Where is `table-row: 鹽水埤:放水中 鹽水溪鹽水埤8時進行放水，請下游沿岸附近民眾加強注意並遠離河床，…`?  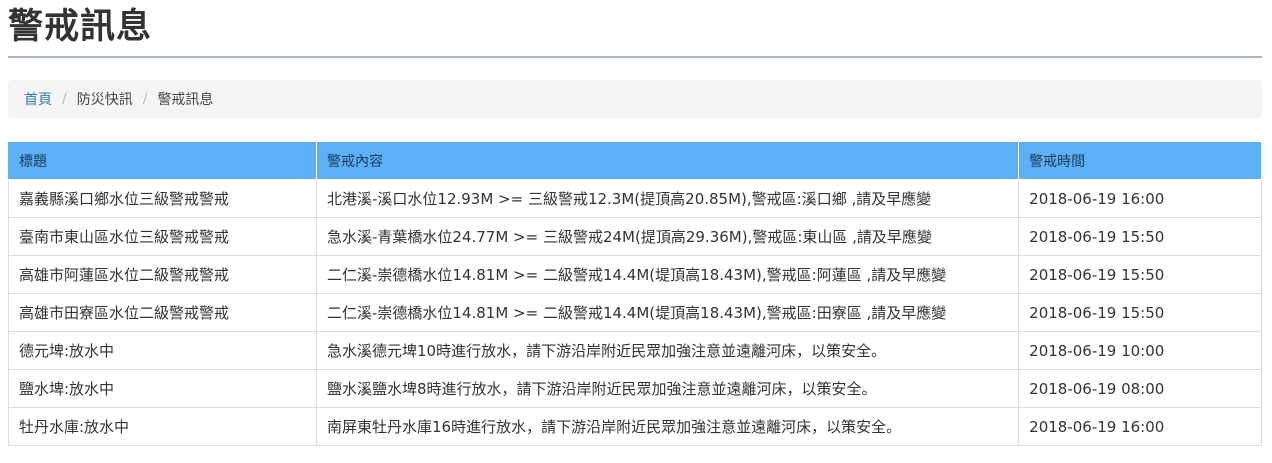
table-row: 鹽水埤:放水中 鹽水溪鹽水埤8時進行放水，請下游沿岸附近民眾加強注意並遠離河床，… is located at coordinates (635, 388).